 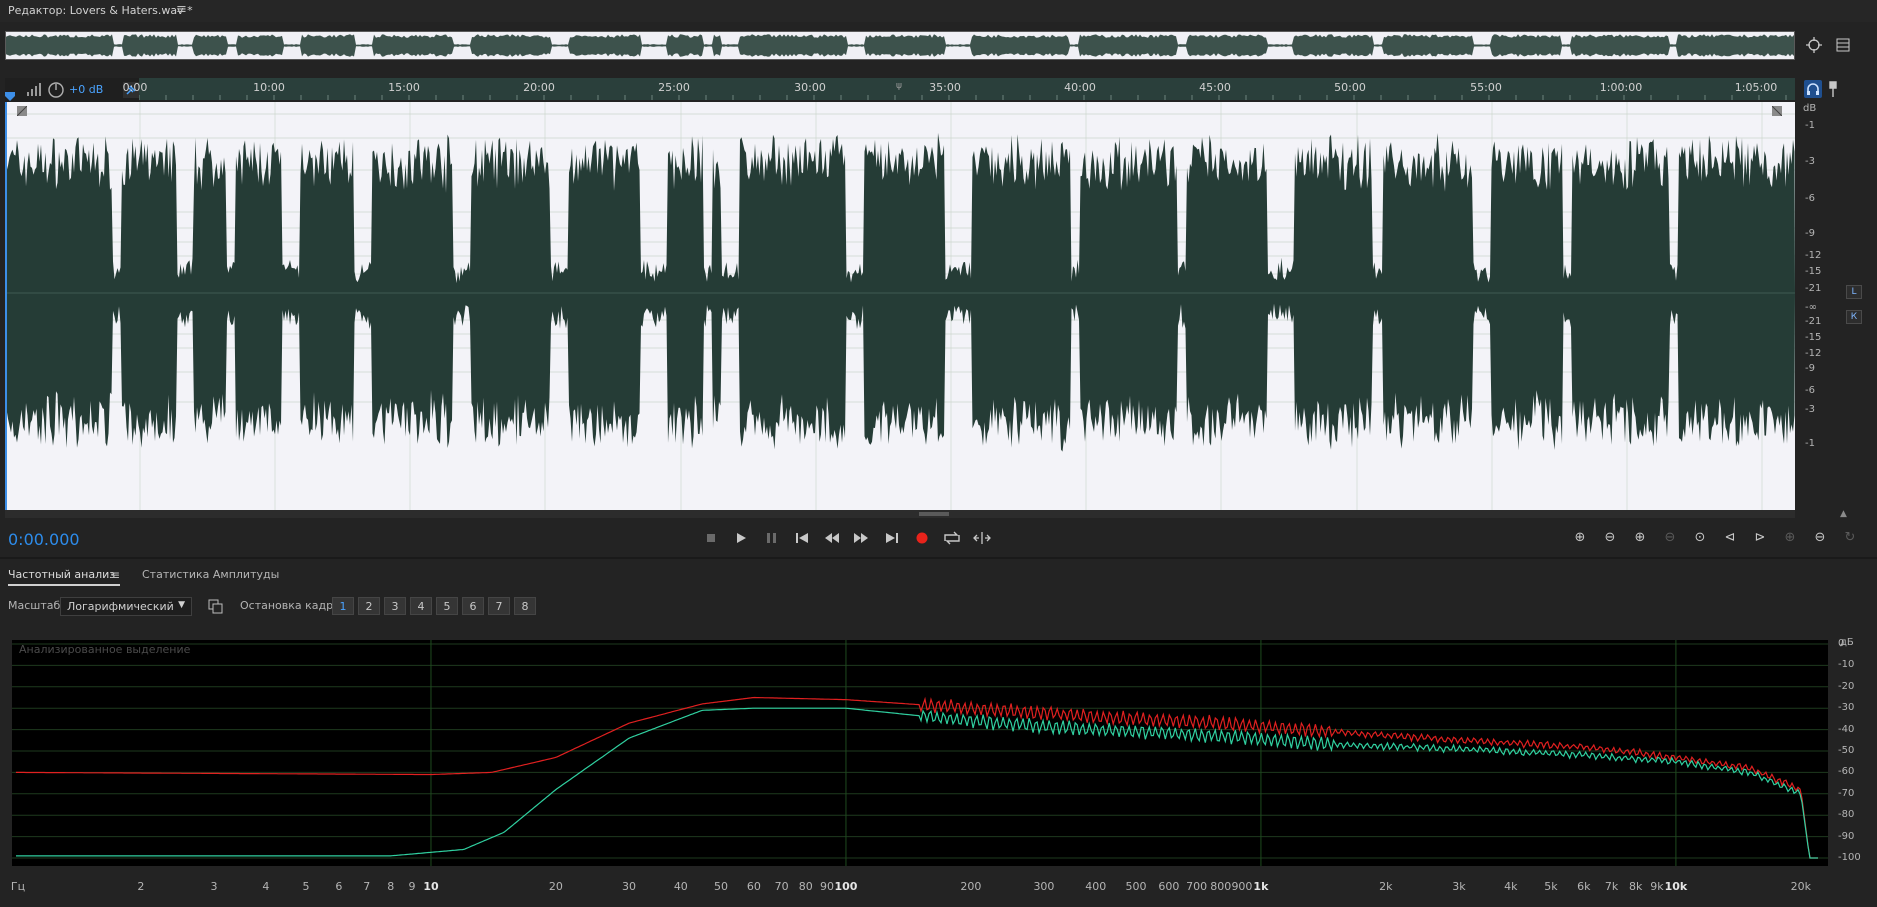 I want to click on zoom-out-selection-icon: ⊖, so click(x=1820, y=538).